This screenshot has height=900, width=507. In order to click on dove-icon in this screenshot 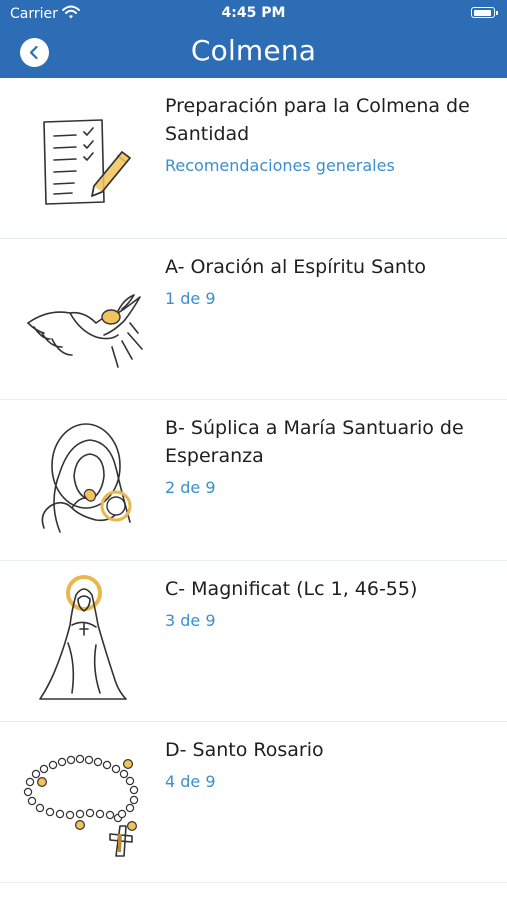, I will do `click(82, 319)`.